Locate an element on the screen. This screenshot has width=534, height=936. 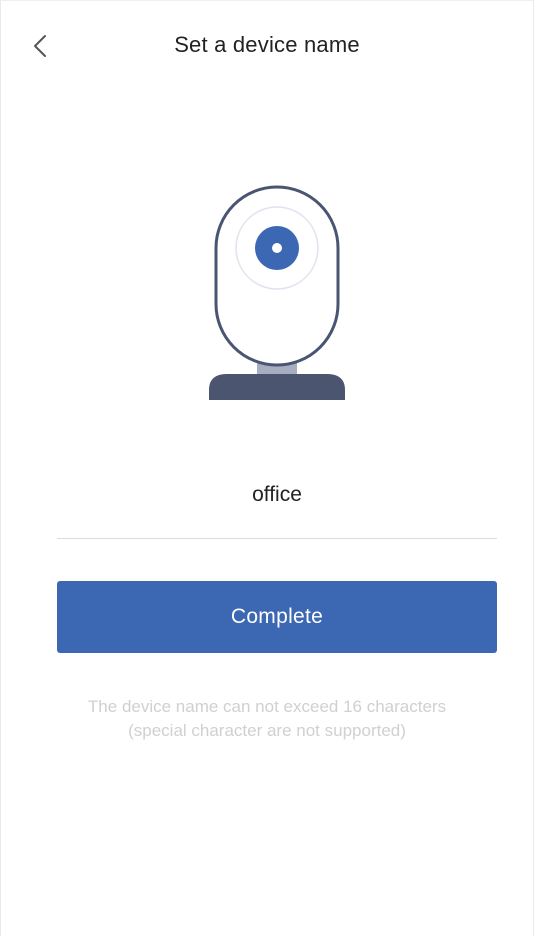
device-name-field is located at coordinates (277, 503).